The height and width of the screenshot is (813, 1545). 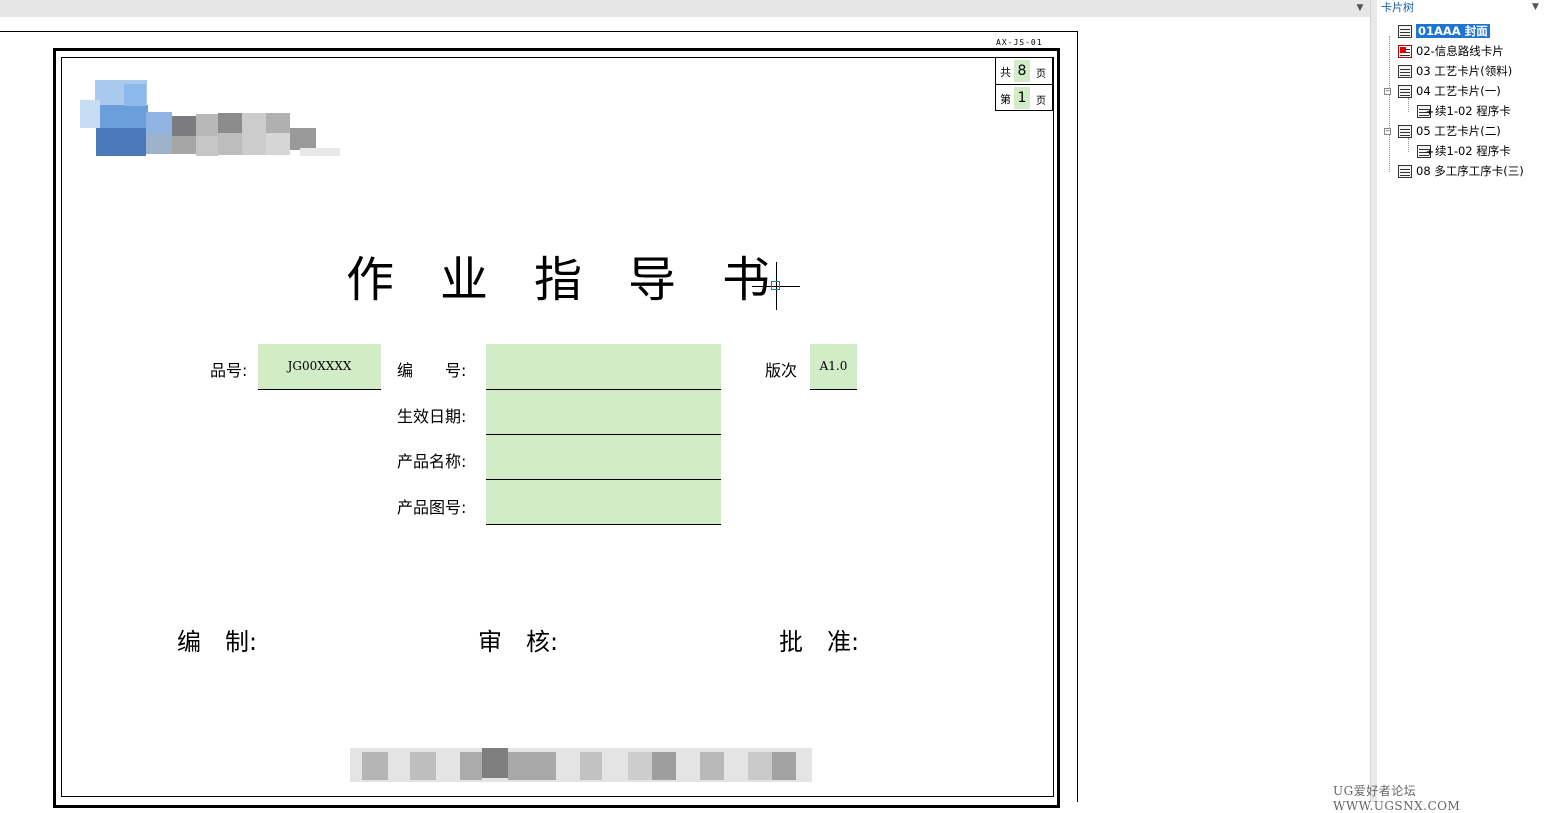 I want to click on product-drawing-field, so click(x=603, y=502).